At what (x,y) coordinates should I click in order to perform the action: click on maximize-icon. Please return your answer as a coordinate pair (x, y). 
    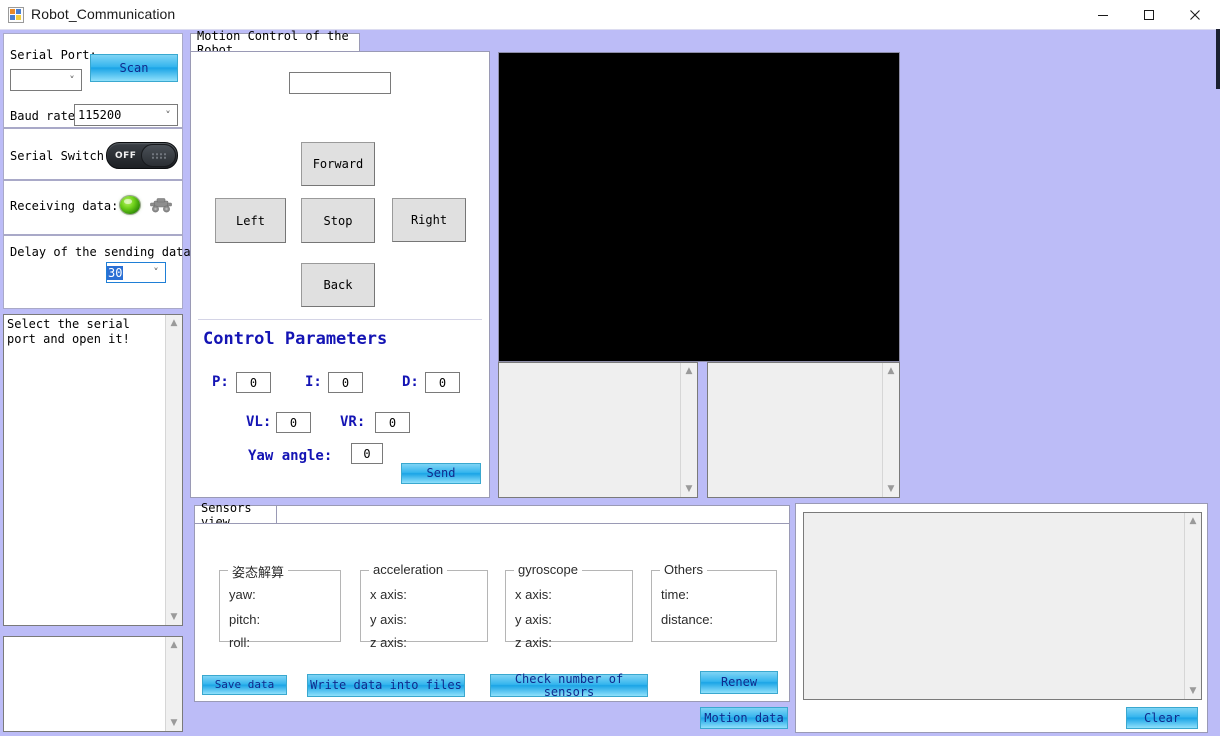
    Looking at the image, I should click on (1149, 15).